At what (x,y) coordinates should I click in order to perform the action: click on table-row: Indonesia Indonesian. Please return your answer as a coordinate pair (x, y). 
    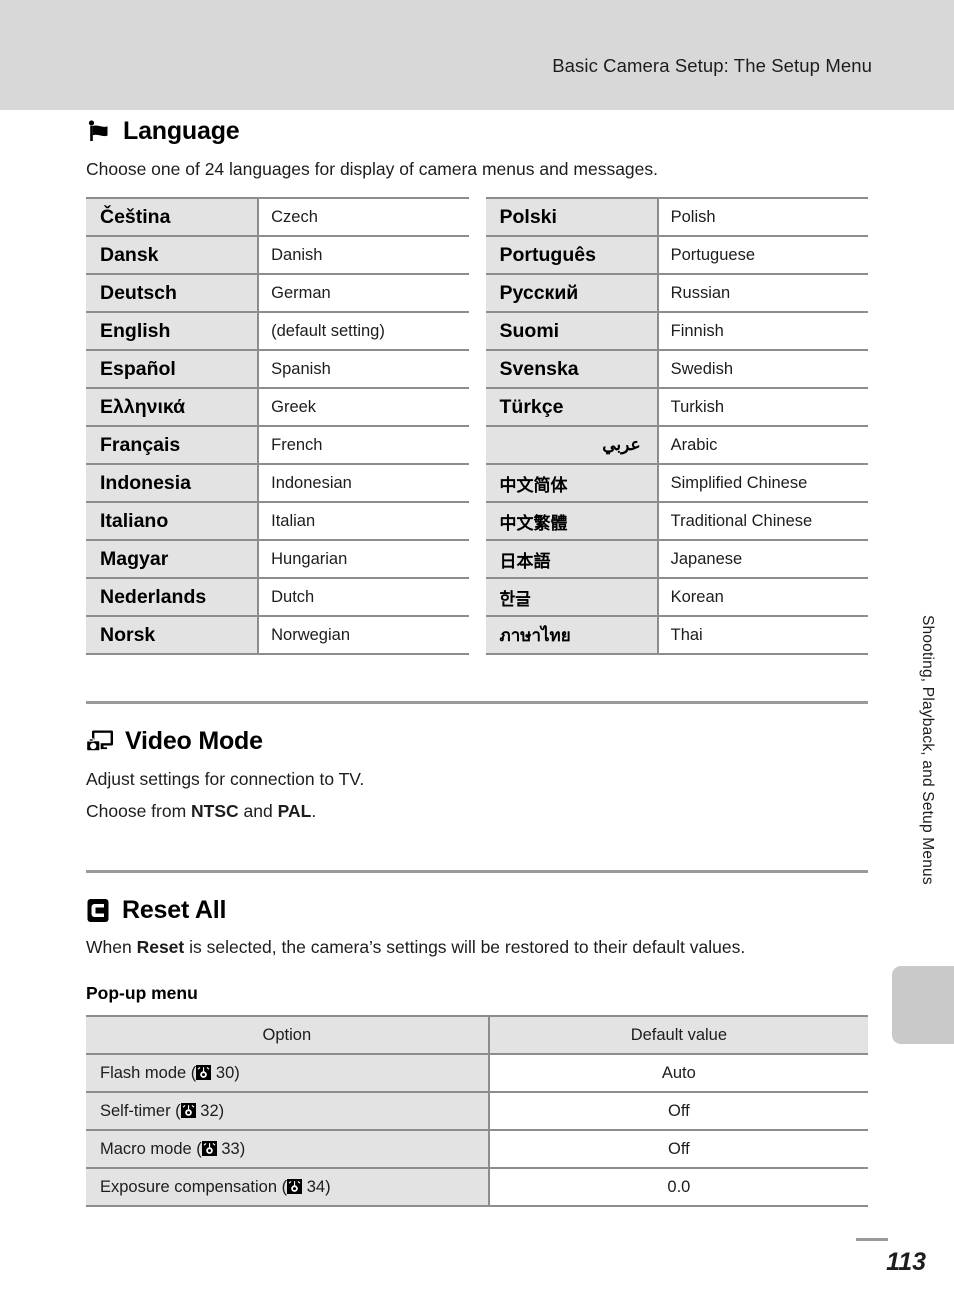
    Looking at the image, I should click on (277, 484).